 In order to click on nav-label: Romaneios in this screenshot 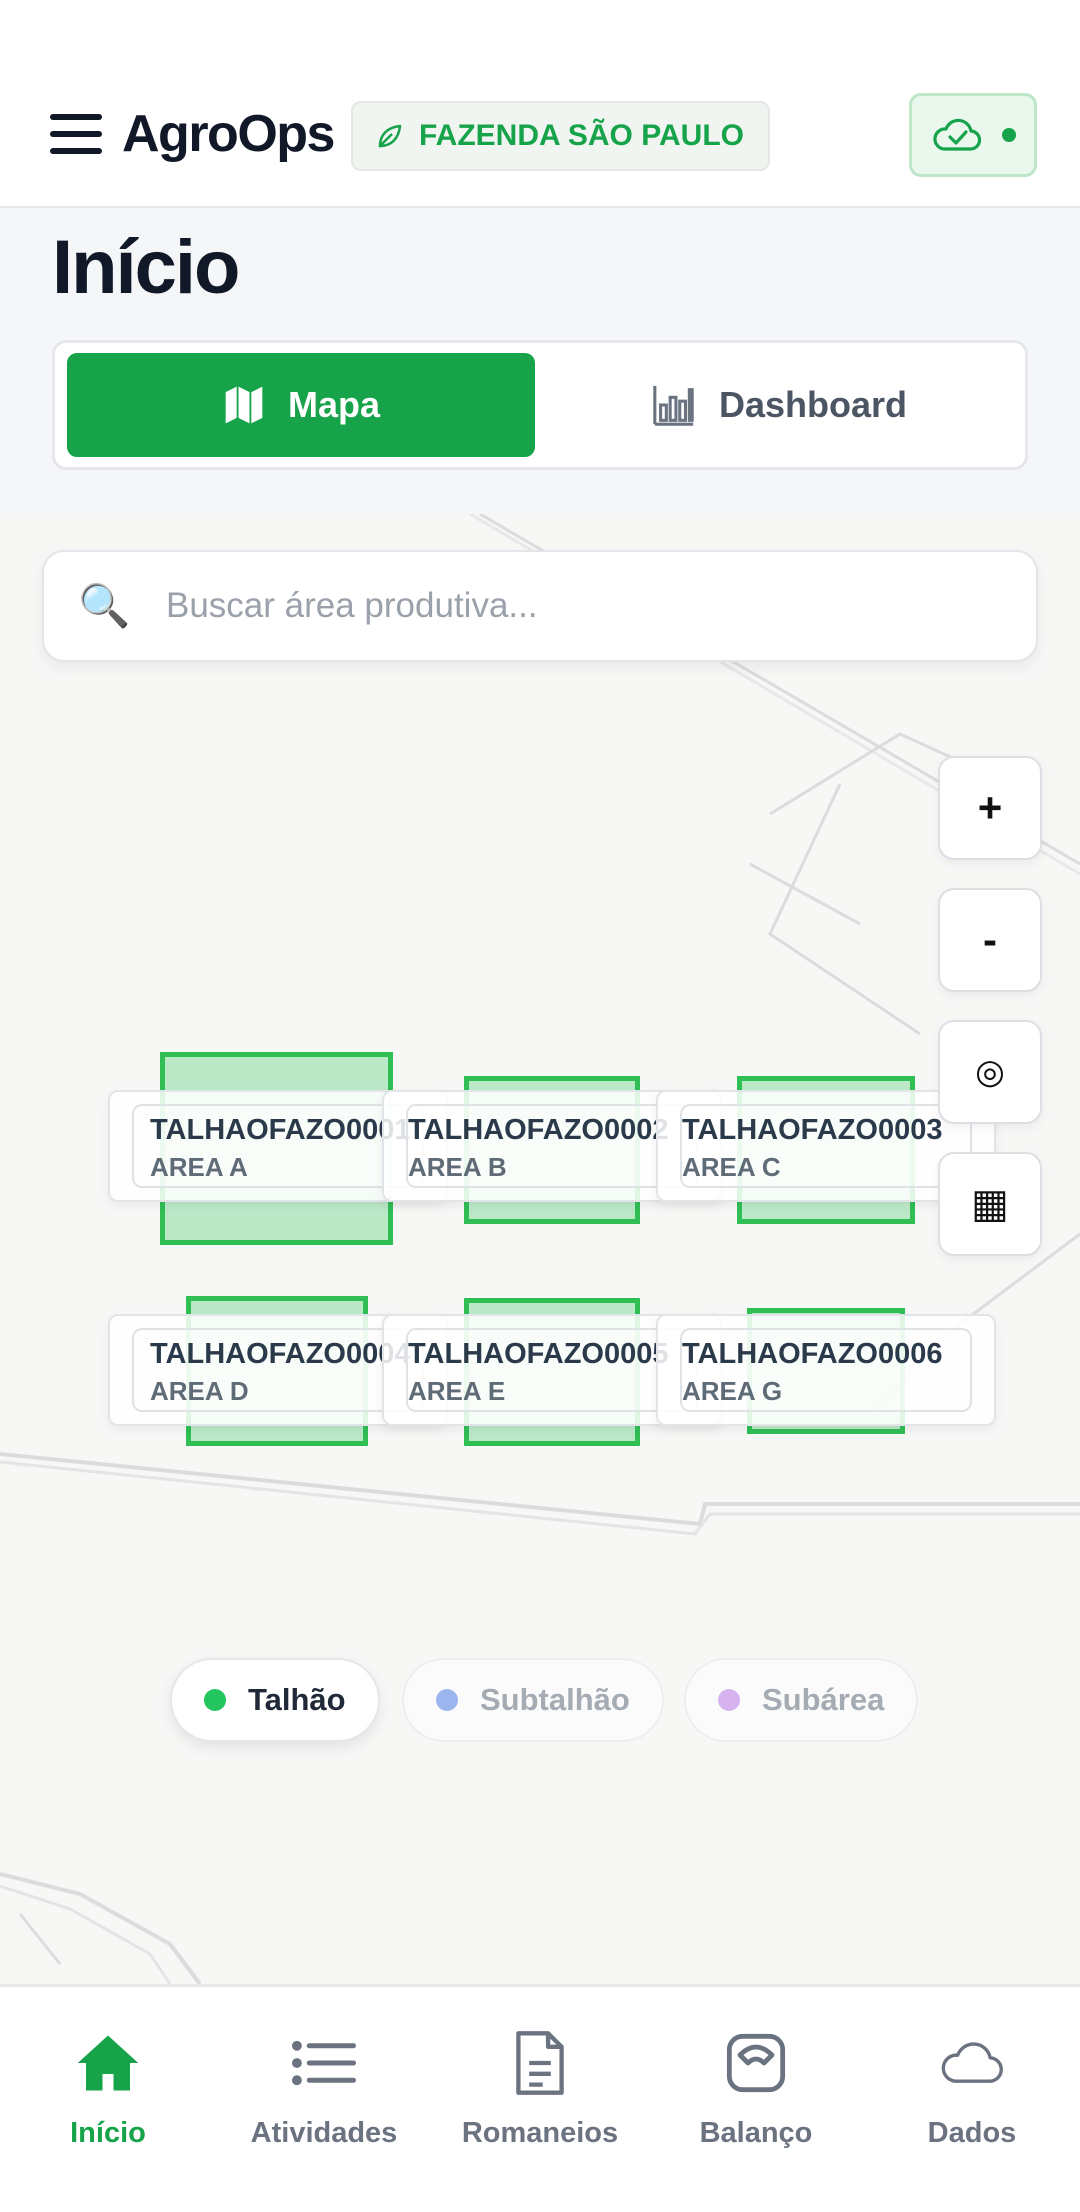, I will do `click(540, 2133)`.